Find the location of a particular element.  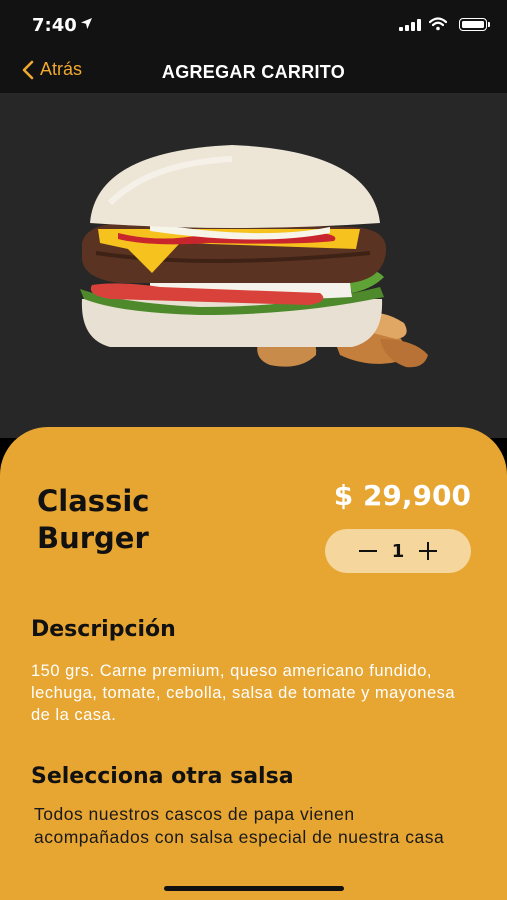

increase-quantity-button is located at coordinates (428, 551).